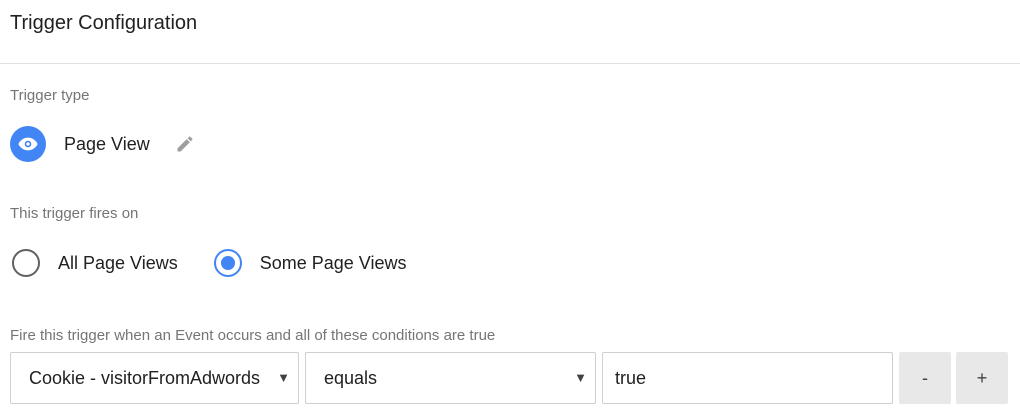 The width and height of the screenshot is (1020, 420). Describe the element at coordinates (227, 263) in the screenshot. I see `radio-checked-icon` at that location.